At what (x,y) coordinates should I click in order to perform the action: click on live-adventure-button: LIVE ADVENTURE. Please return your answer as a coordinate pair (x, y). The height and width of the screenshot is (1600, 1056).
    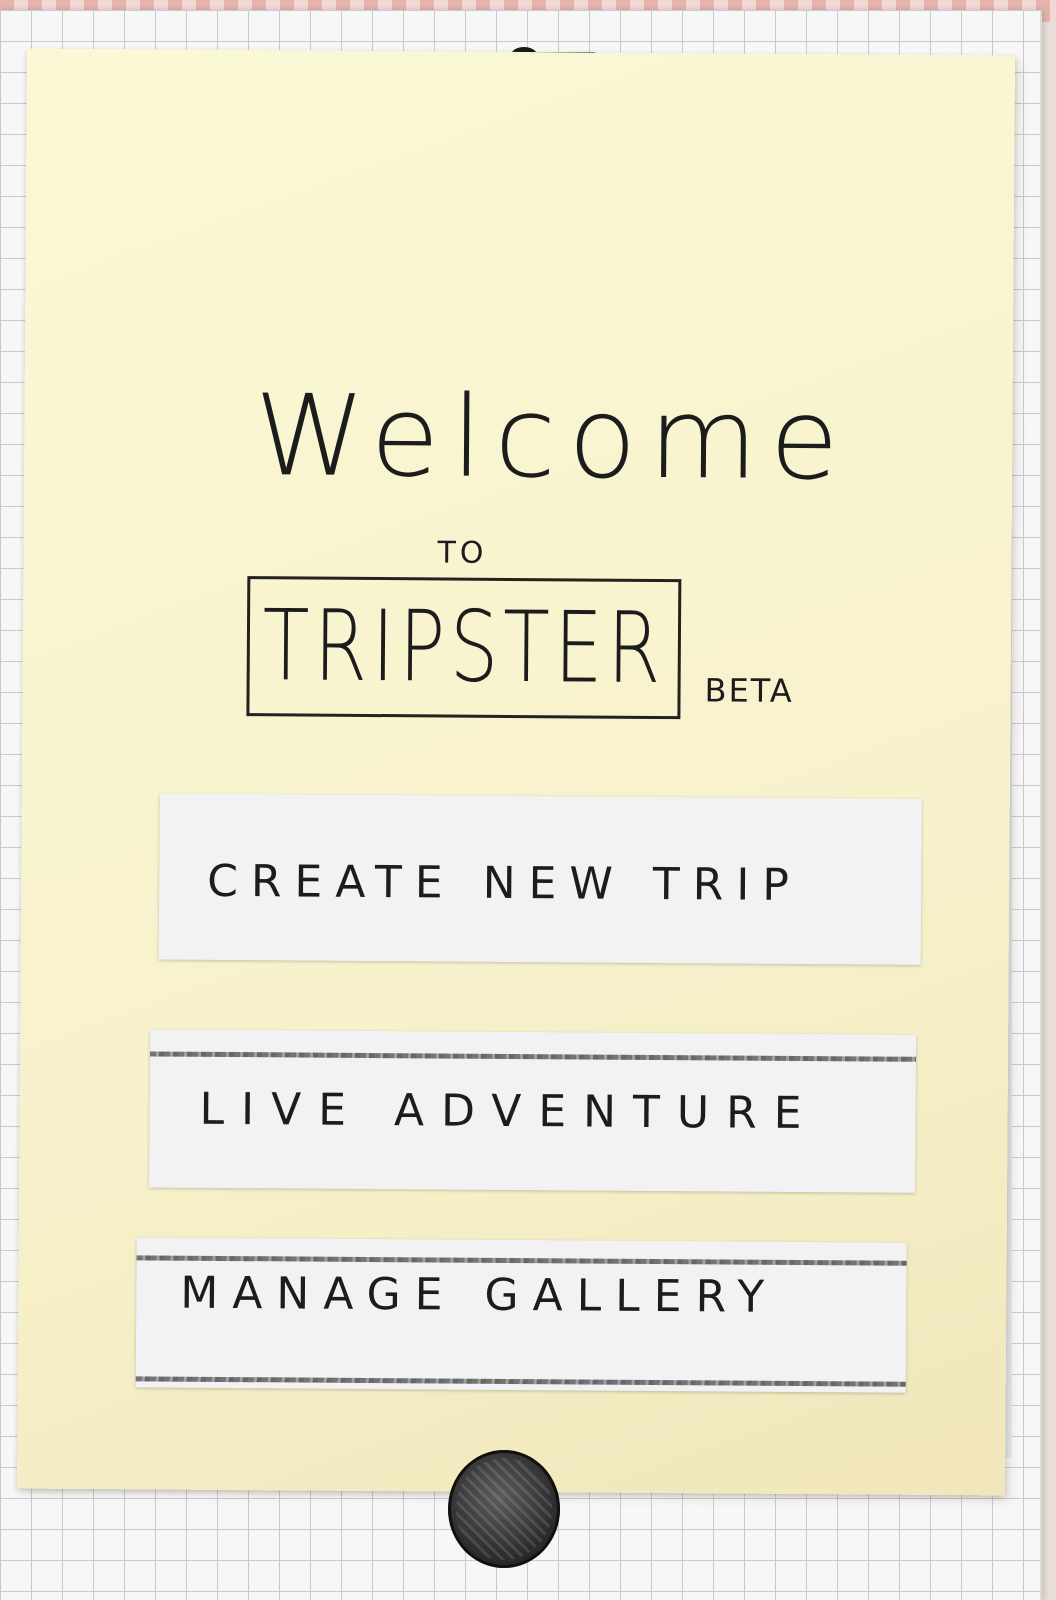
    Looking at the image, I should click on (533, 1111).